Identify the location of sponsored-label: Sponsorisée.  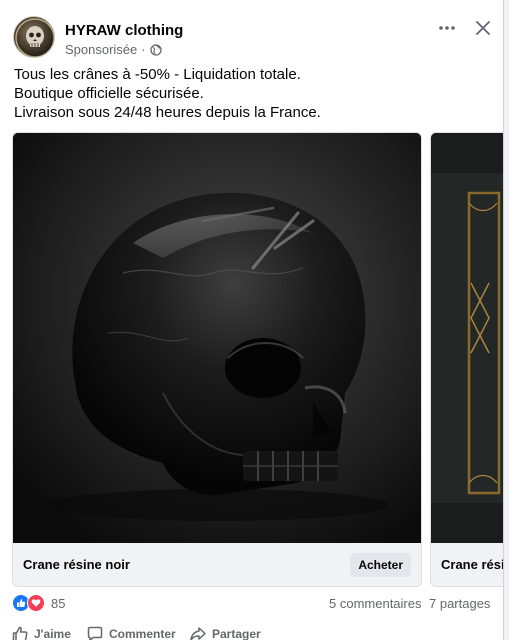
(101, 49).